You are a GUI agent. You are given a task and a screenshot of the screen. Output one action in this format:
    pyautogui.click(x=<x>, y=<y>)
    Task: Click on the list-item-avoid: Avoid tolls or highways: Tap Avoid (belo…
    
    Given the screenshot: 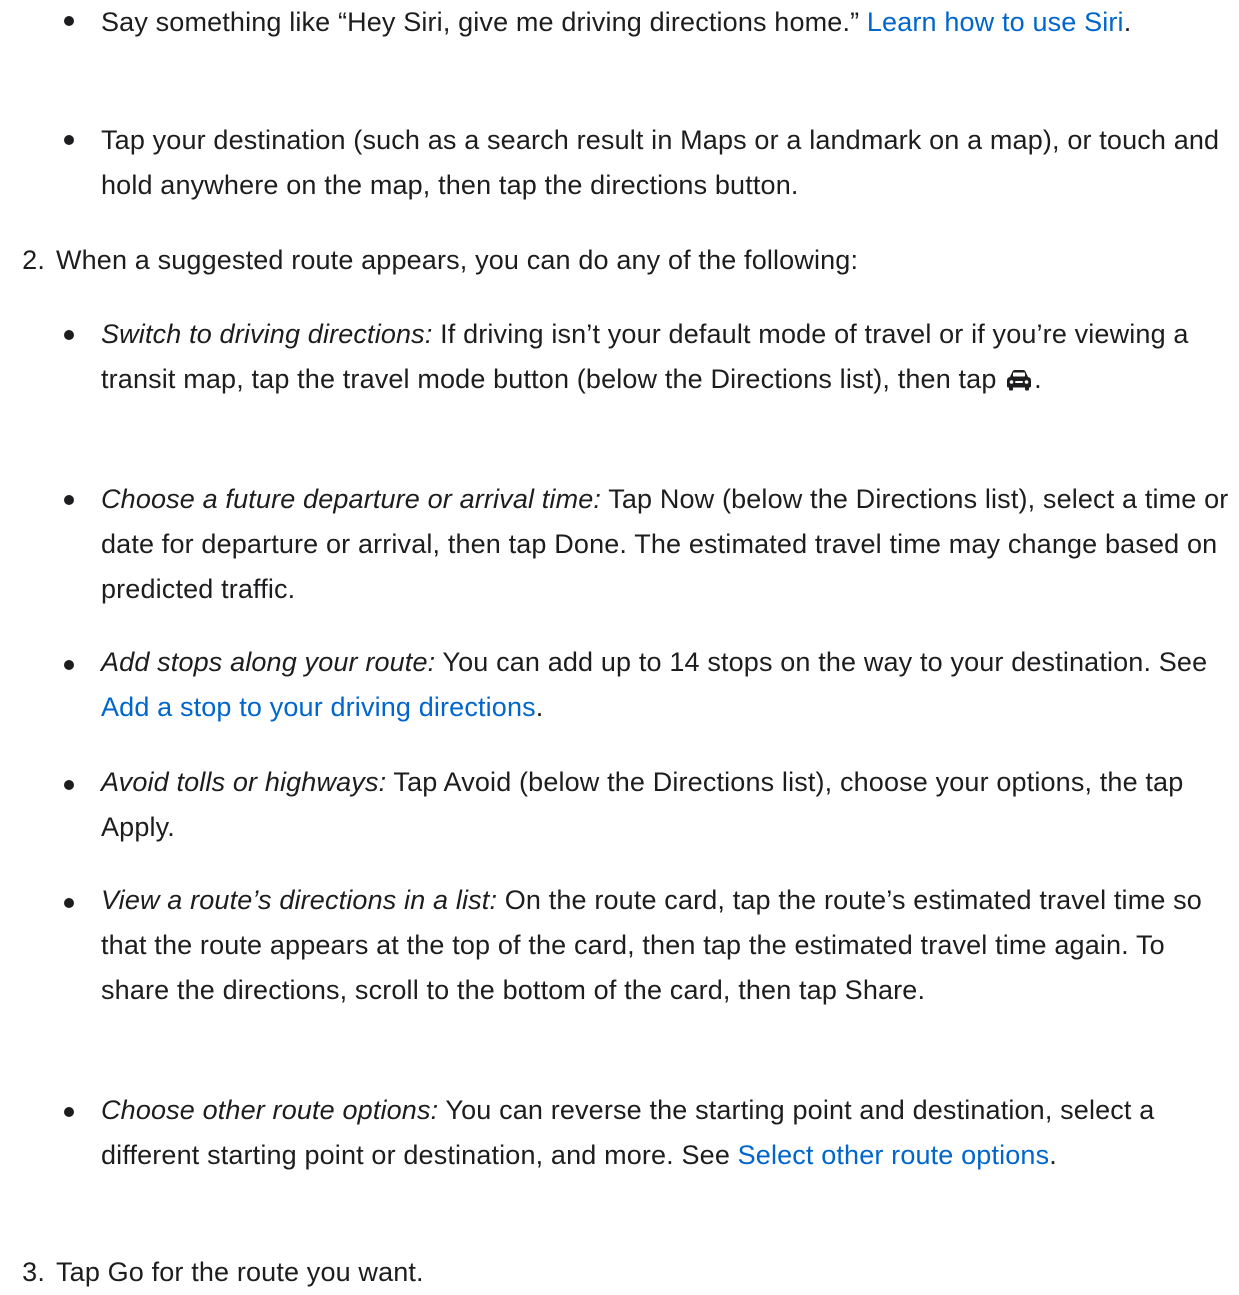 What is the action you would take?
    pyautogui.click(x=666, y=805)
    